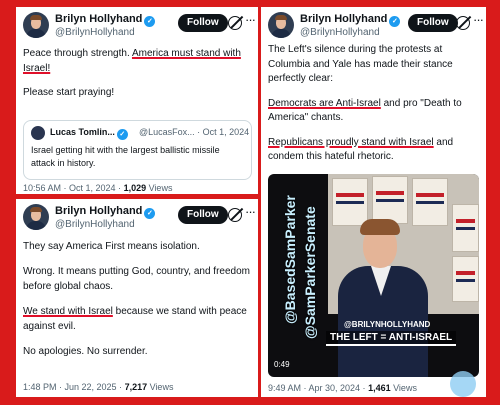 This screenshot has height=405, width=500. Describe the element at coordinates (380, 227) in the screenshot. I see `speaker-hair` at that location.